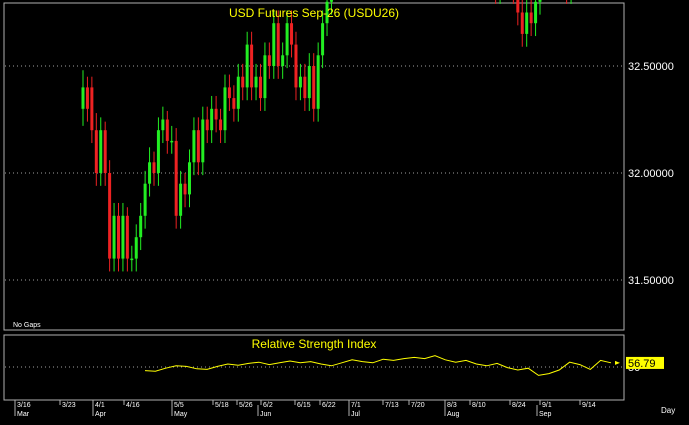 Image resolution: width=689 pixels, height=425 pixels. I want to click on x-day-label: 3/16, so click(24, 405).